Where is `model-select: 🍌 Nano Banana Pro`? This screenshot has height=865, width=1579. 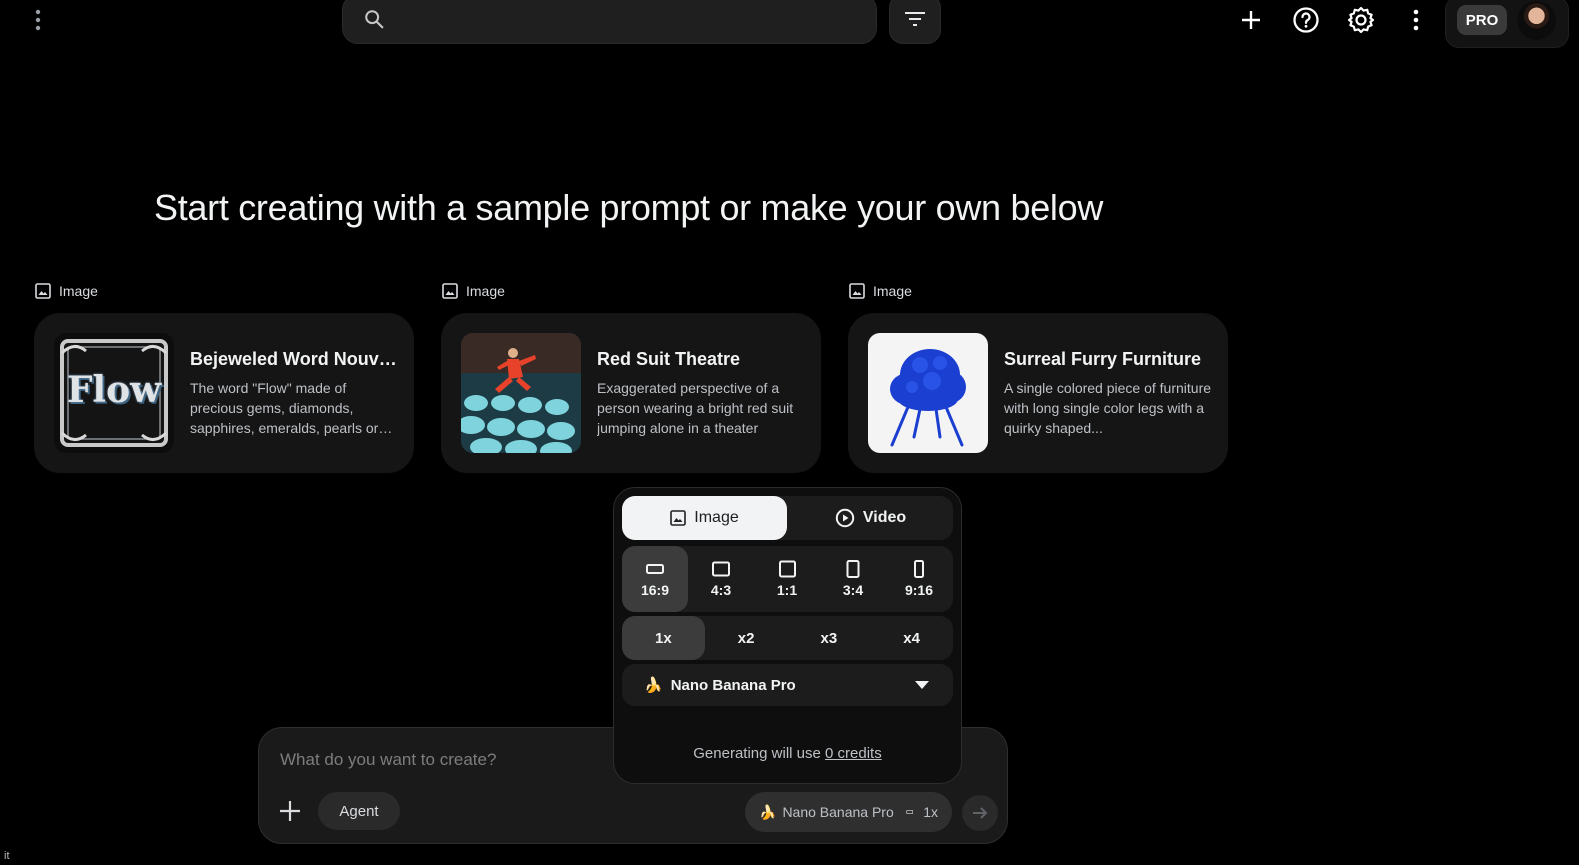
model-select: 🍌 Nano Banana Pro is located at coordinates (787, 685).